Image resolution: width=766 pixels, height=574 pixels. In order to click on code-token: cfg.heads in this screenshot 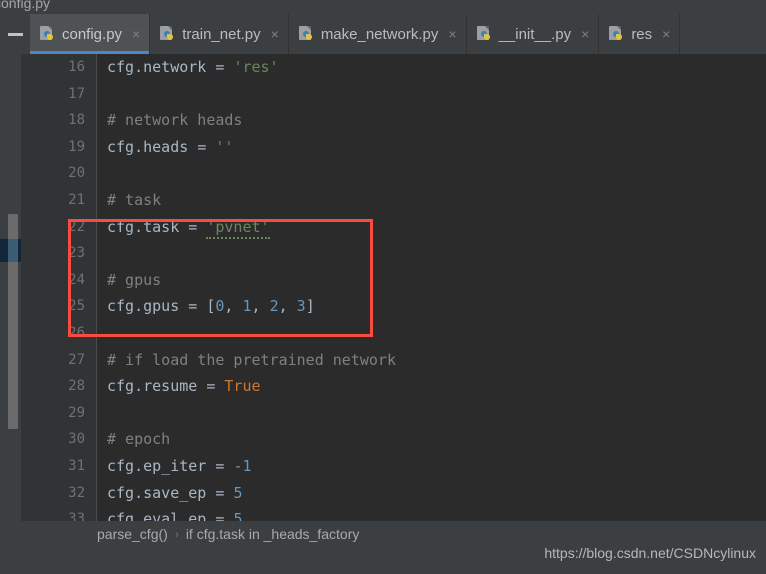, I will do `click(152, 146)`.